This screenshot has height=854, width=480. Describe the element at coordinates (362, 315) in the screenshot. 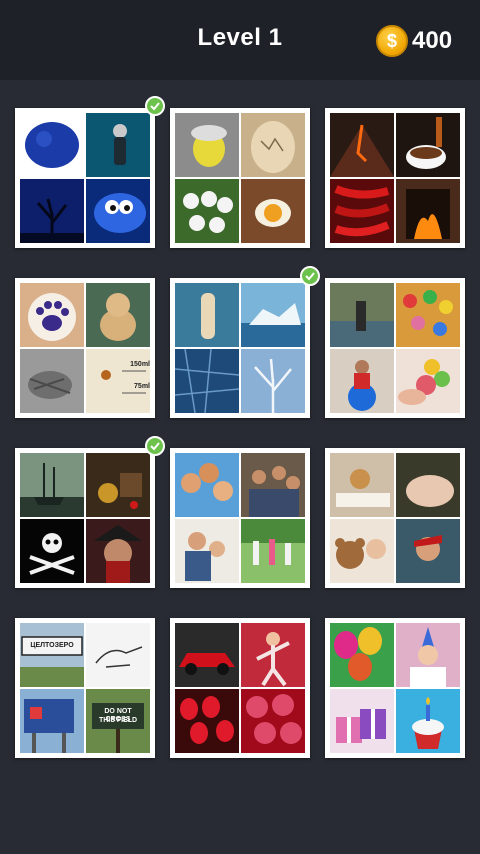

I see `tile-image-fountain` at that location.